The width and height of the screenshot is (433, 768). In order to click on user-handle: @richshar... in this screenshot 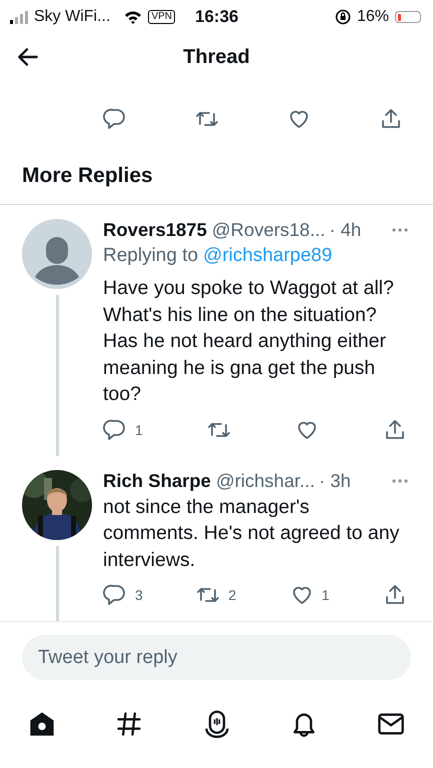, I will do `click(265, 481)`.